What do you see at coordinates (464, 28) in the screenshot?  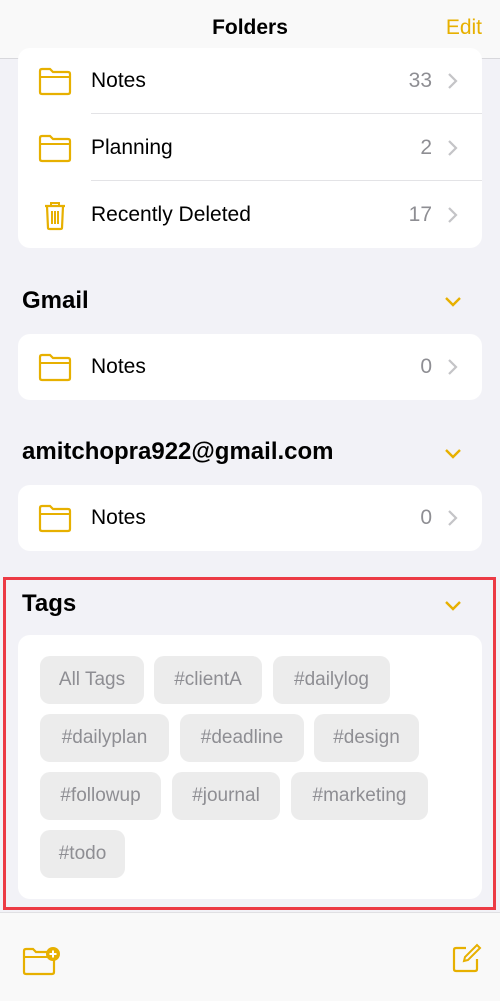 I see `edit-button: Edit` at bounding box center [464, 28].